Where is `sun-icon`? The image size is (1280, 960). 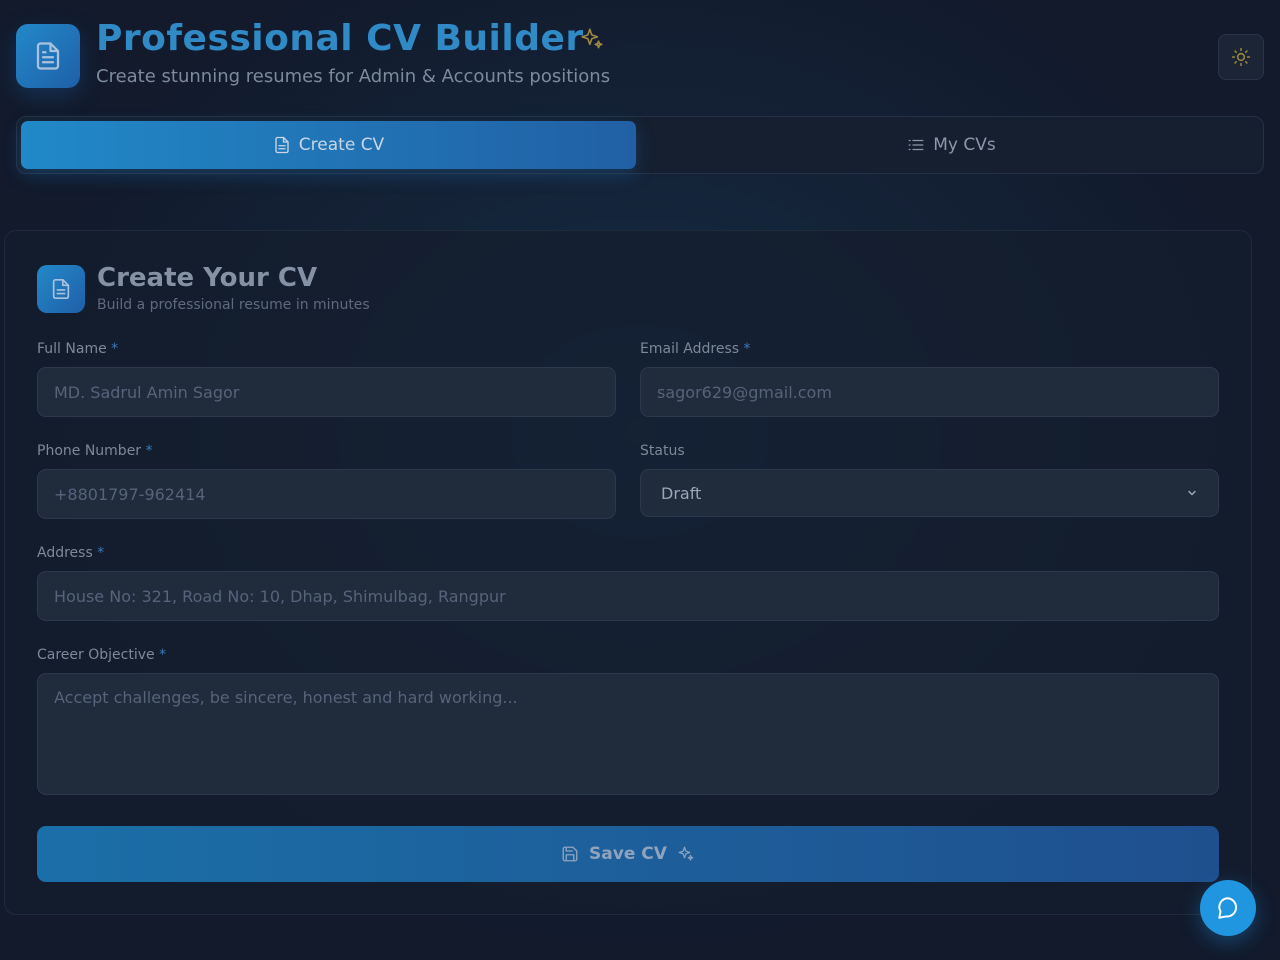
sun-icon is located at coordinates (1241, 57).